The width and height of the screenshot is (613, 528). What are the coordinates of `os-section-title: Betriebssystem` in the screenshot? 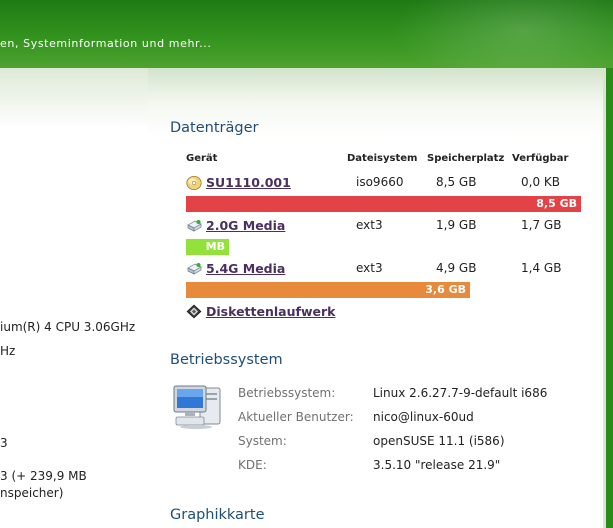 It's located at (226, 360).